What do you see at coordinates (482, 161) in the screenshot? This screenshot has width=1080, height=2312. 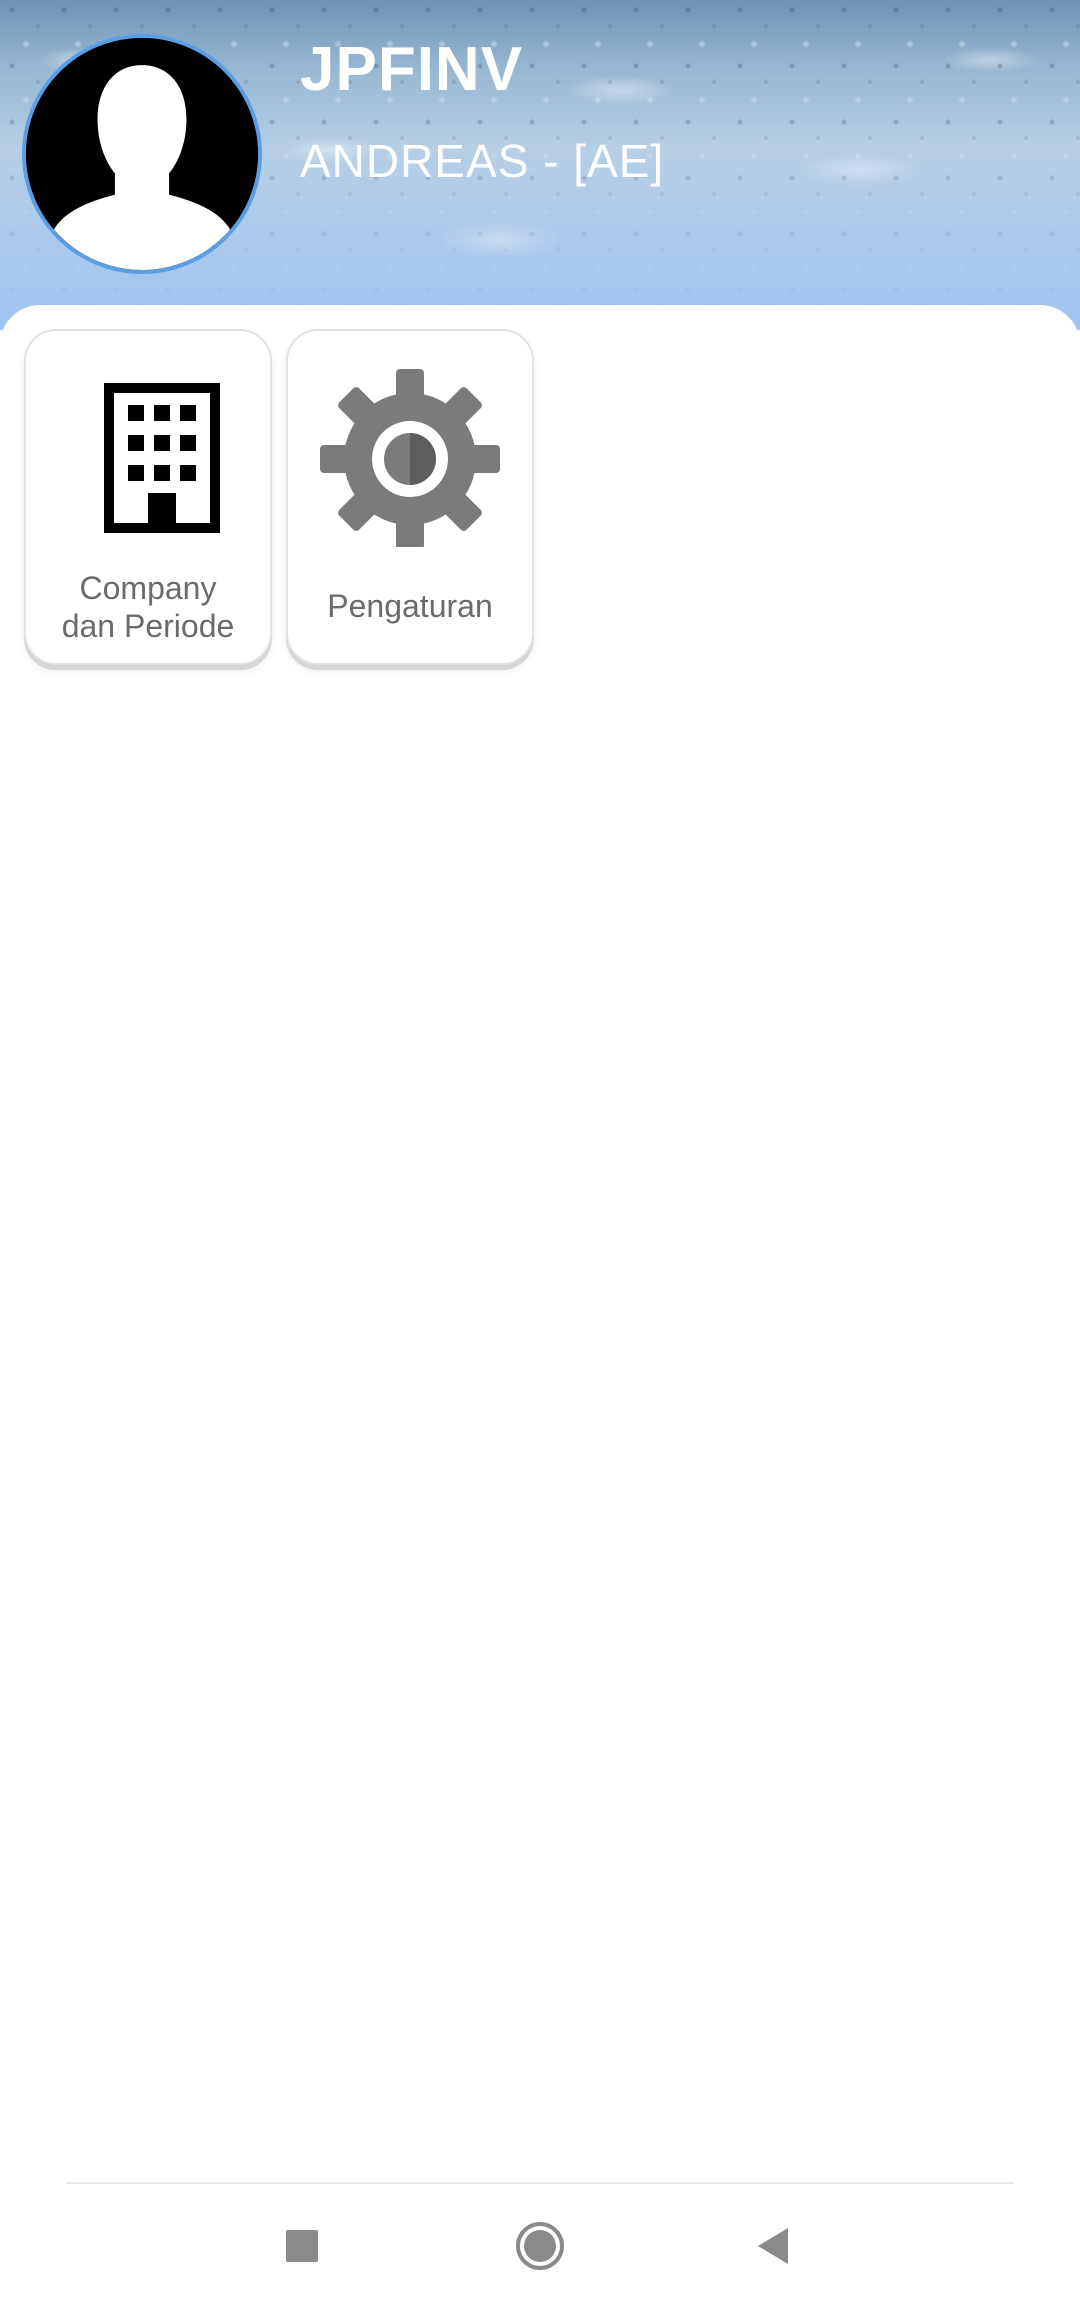 I see `user-label: ANDREAS - [AE]` at bounding box center [482, 161].